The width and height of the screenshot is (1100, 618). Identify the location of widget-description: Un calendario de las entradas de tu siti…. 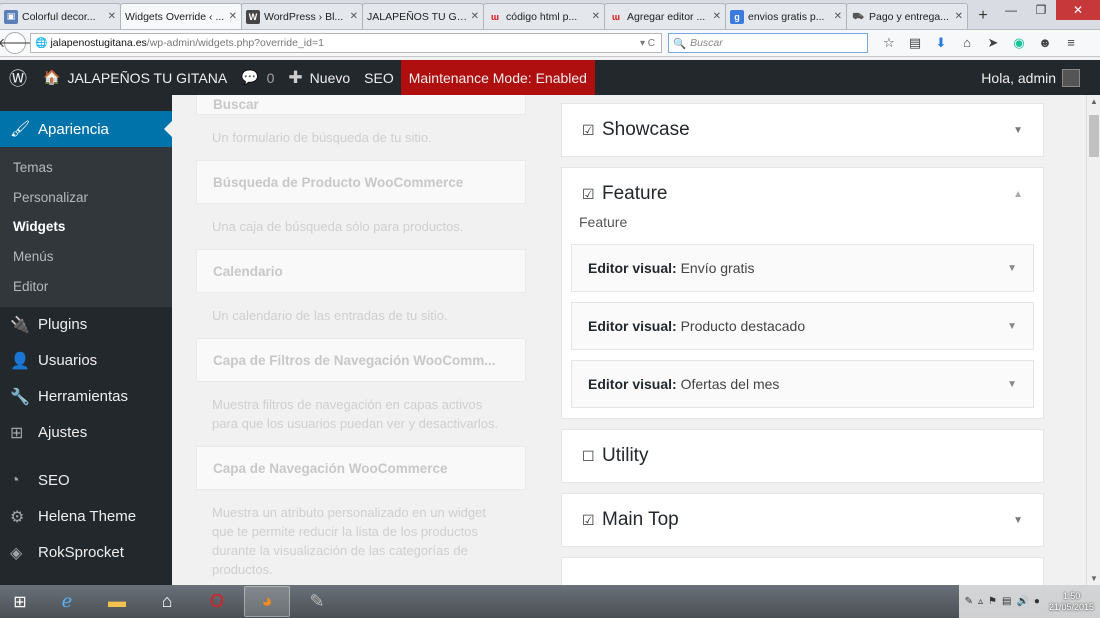
(330, 315).